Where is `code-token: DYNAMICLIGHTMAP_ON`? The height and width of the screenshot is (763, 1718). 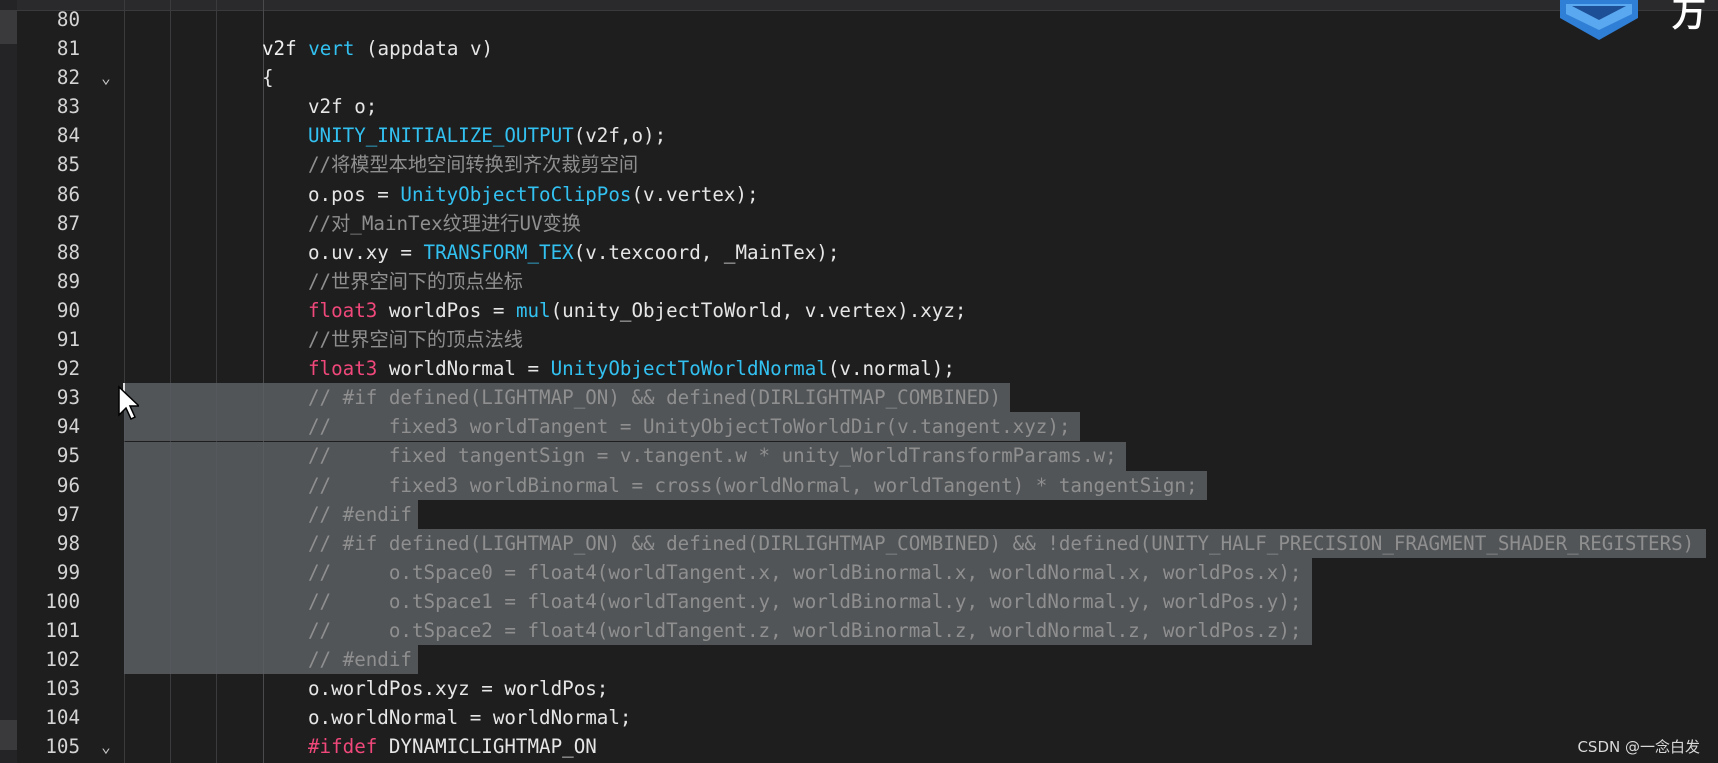
code-token: DYNAMICLIGHTMAP_ON is located at coordinates (487, 747).